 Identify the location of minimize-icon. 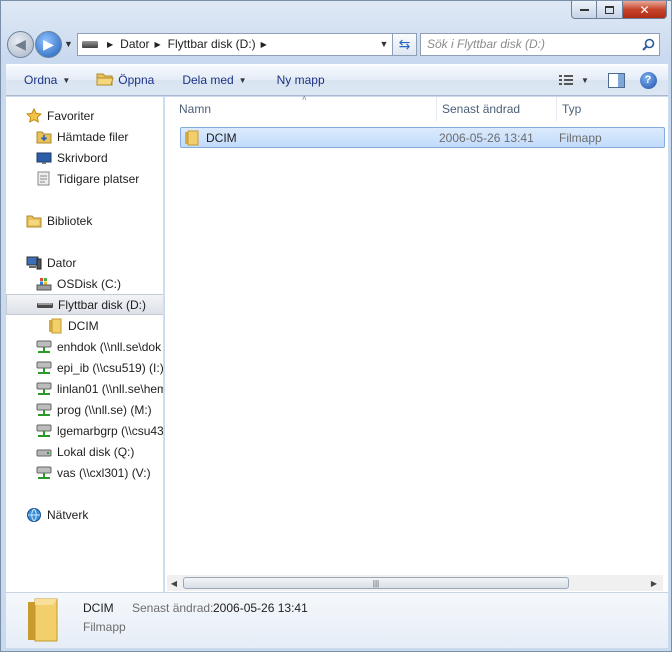
(584, 9).